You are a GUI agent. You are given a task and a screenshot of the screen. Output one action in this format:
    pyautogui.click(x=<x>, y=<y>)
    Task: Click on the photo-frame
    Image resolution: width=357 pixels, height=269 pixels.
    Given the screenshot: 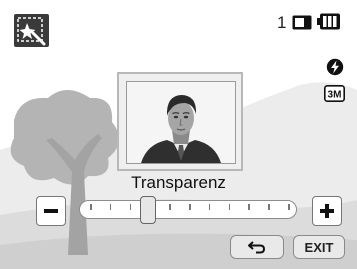 What is the action you would take?
    pyautogui.click(x=180, y=121)
    